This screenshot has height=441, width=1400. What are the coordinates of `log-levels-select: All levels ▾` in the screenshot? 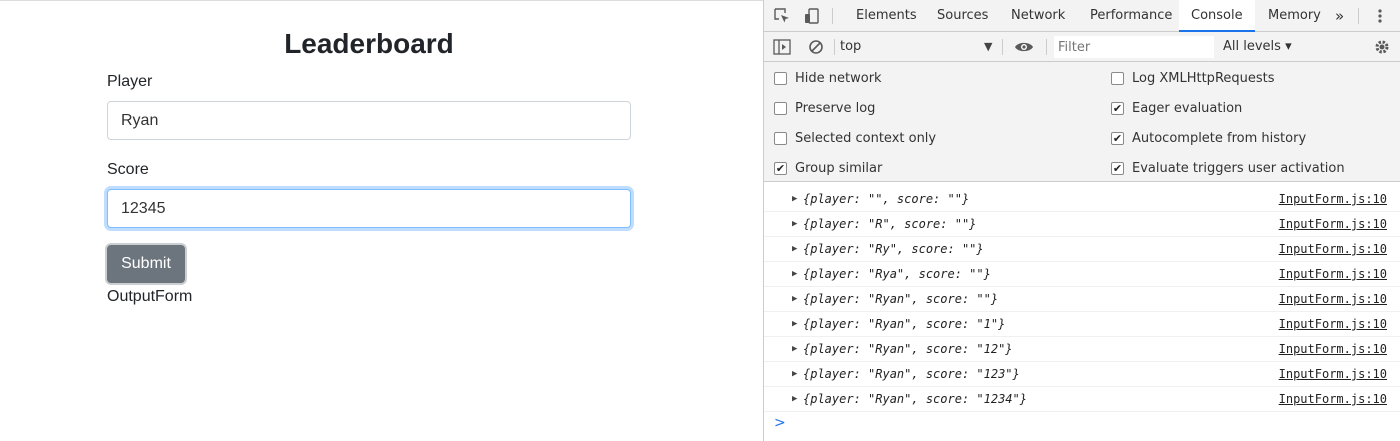 It's located at (1257, 47).